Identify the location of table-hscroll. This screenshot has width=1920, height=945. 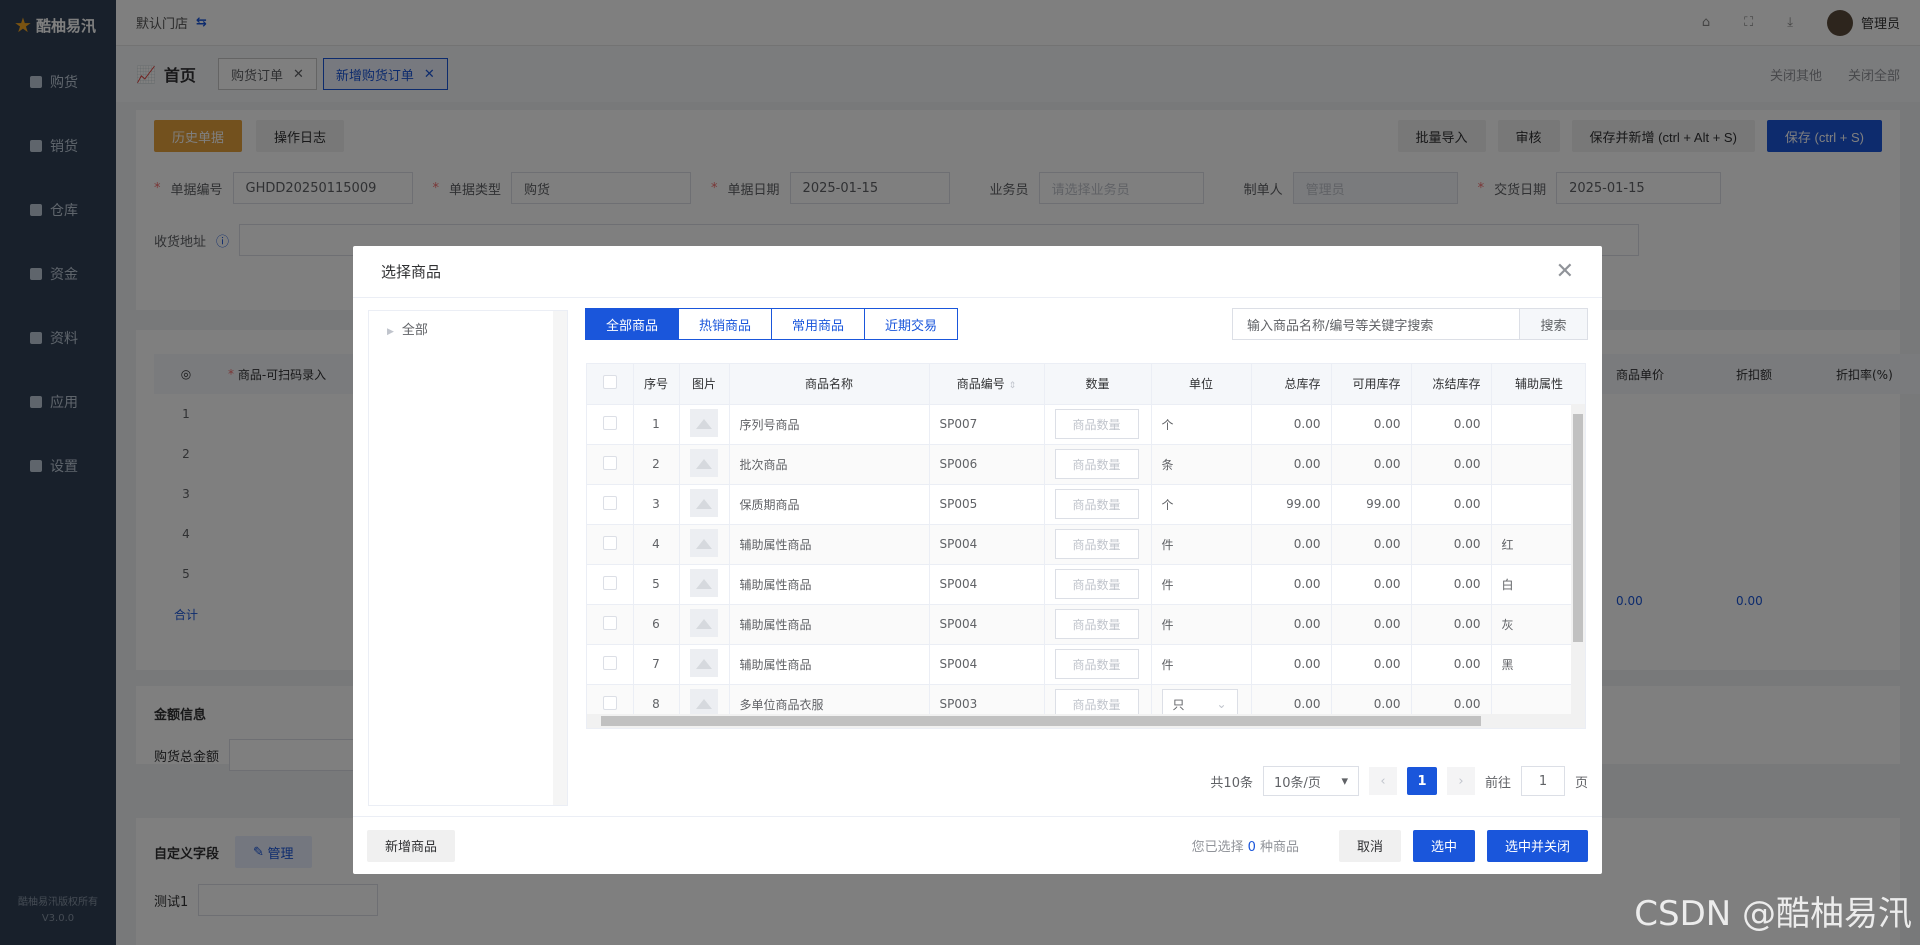
(1086, 721).